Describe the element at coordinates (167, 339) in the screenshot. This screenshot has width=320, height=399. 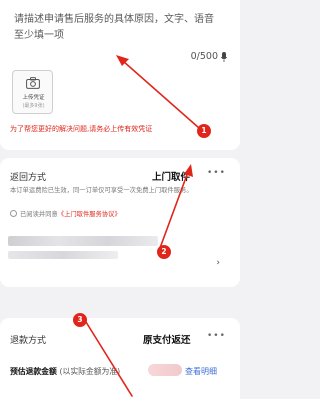
I see `refund-method-value: 原支付返还` at that location.